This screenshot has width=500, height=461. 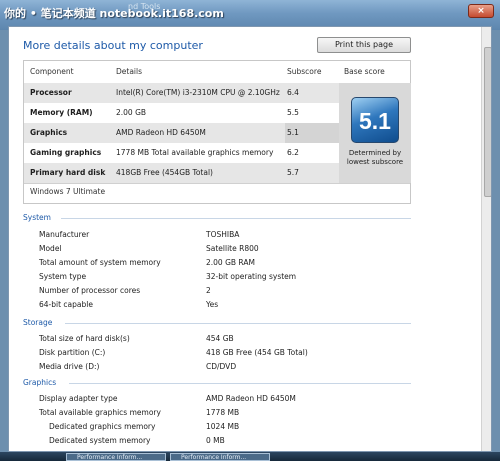 I want to click on info-key: Total amount of system memory, so click(x=100, y=262).